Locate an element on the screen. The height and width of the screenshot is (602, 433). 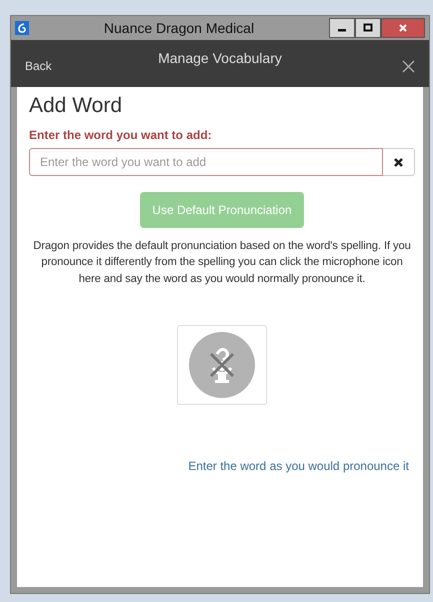
page-title: Manage Vocabulary is located at coordinates (220, 58).